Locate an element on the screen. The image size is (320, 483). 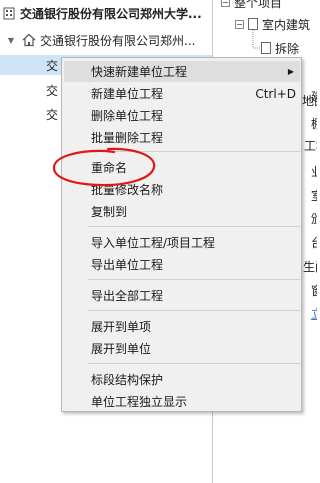
menu-item-expand-single: 展开到单项 is located at coordinates (182, 326).